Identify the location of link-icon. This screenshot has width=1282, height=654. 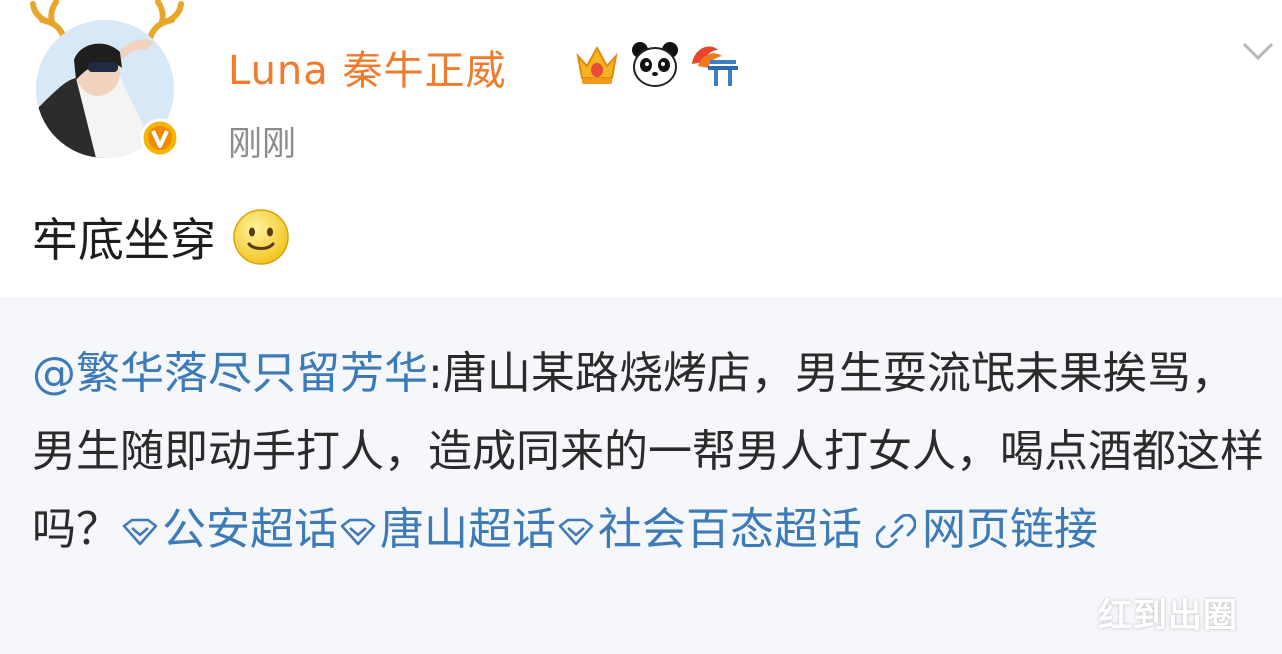
(896, 531).